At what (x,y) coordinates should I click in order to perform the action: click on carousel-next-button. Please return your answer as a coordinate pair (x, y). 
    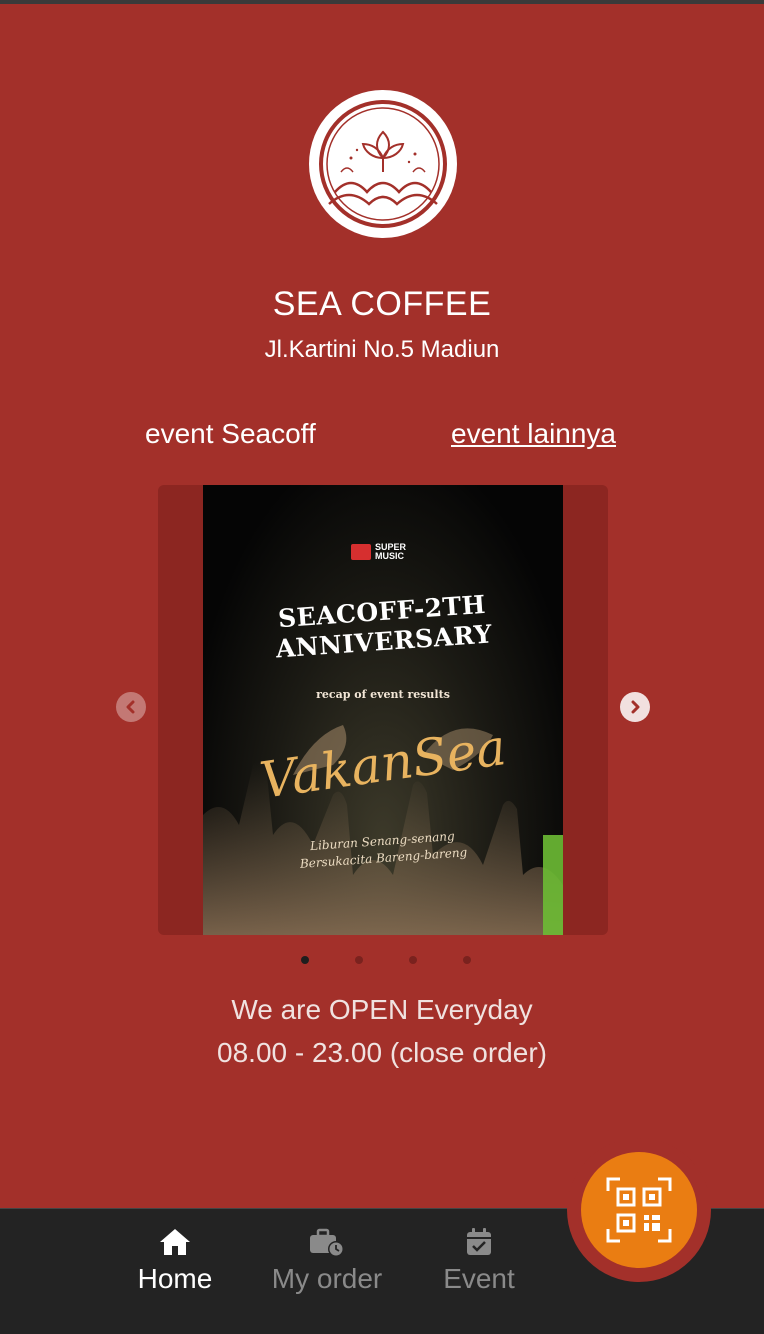
    Looking at the image, I should click on (635, 707).